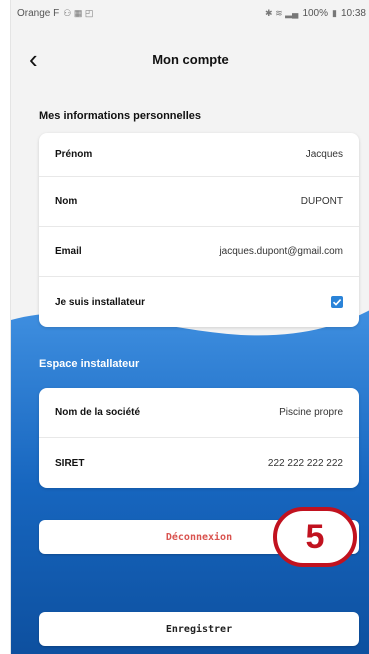 Image resolution: width=369 pixels, height=654 pixels. Describe the element at coordinates (199, 302) in the screenshot. I see `field-row-installer: Je suis installateur` at that location.